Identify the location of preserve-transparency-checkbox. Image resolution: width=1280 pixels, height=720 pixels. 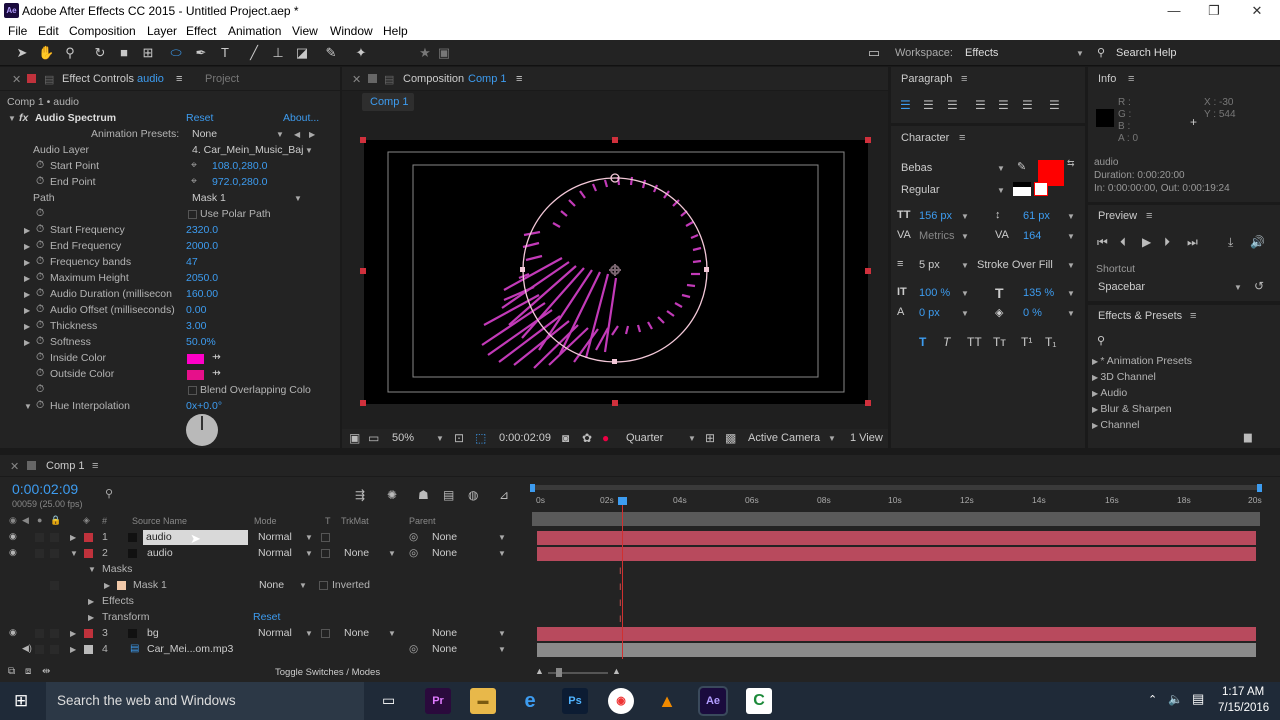
(325, 537).